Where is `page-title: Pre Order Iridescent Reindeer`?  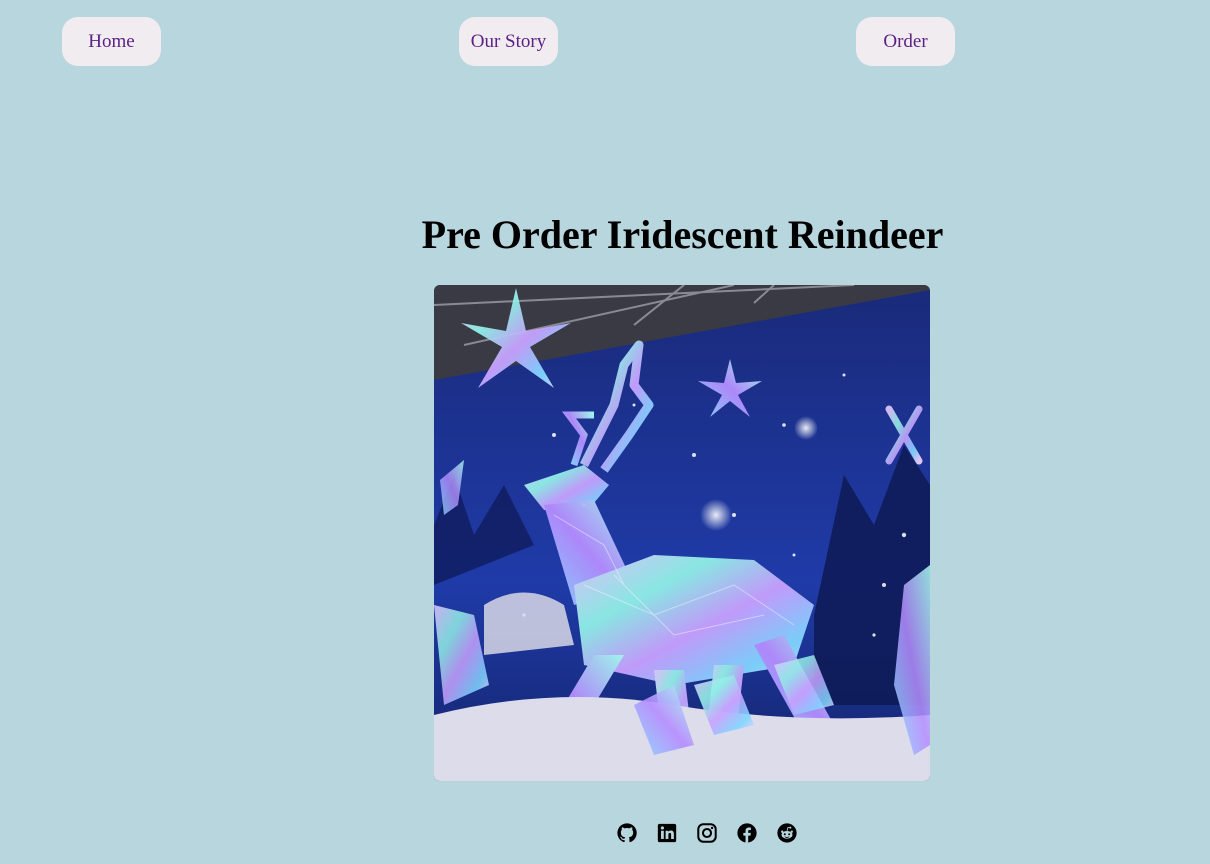 page-title: Pre Order Iridescent Reindeer is located at coordinates (682, 234).